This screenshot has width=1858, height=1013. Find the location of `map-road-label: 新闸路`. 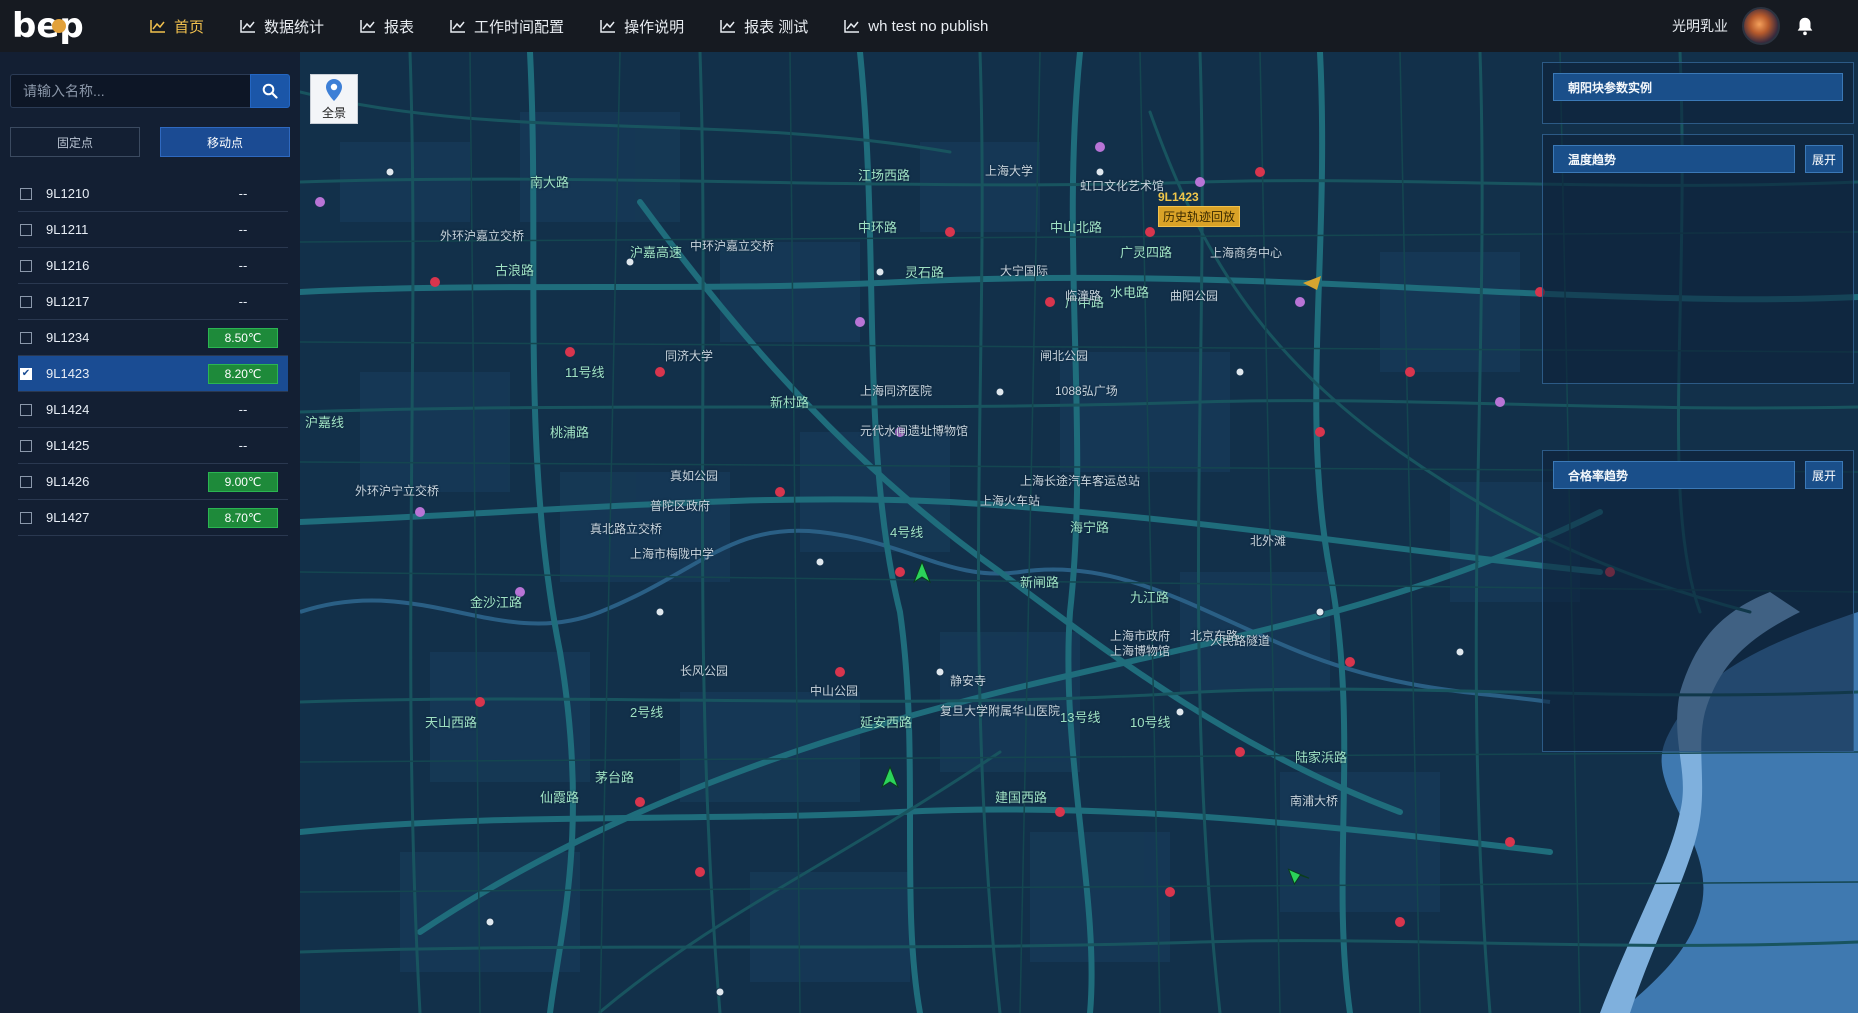

map-road-label: 新闸路 is located at coordinates (1040, 582).